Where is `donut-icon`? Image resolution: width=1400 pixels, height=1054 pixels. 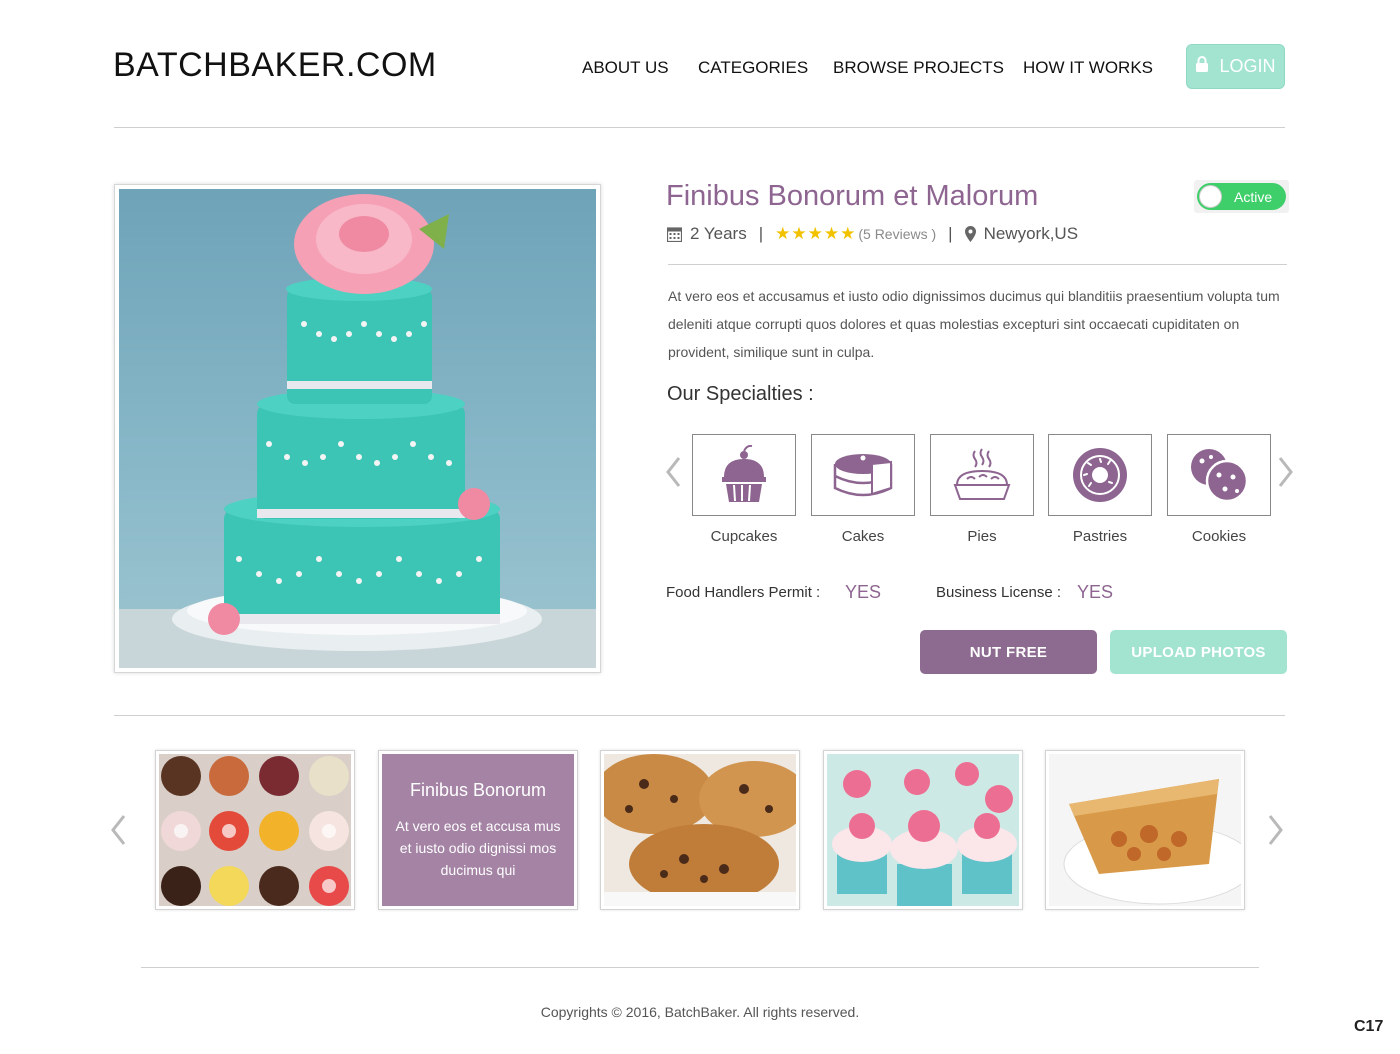 donut-icon is located at coordinates (1100, 475).